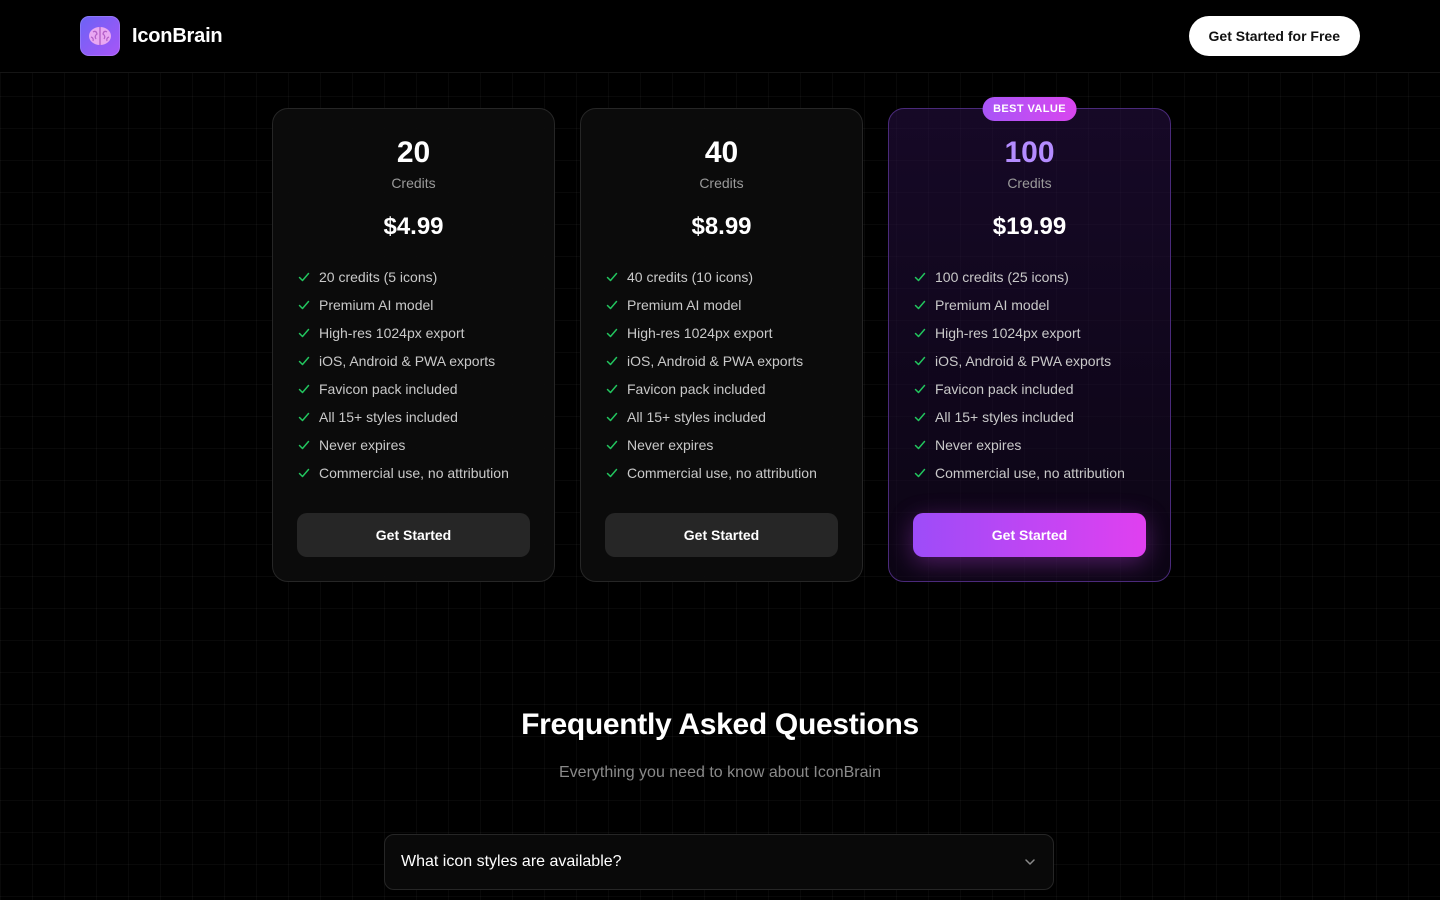 The width and height of the screenshot is (1440, 900). Describe the element at coordinates (1030, 862) in the screenshot. I see `chevron-down-icon` at that location.